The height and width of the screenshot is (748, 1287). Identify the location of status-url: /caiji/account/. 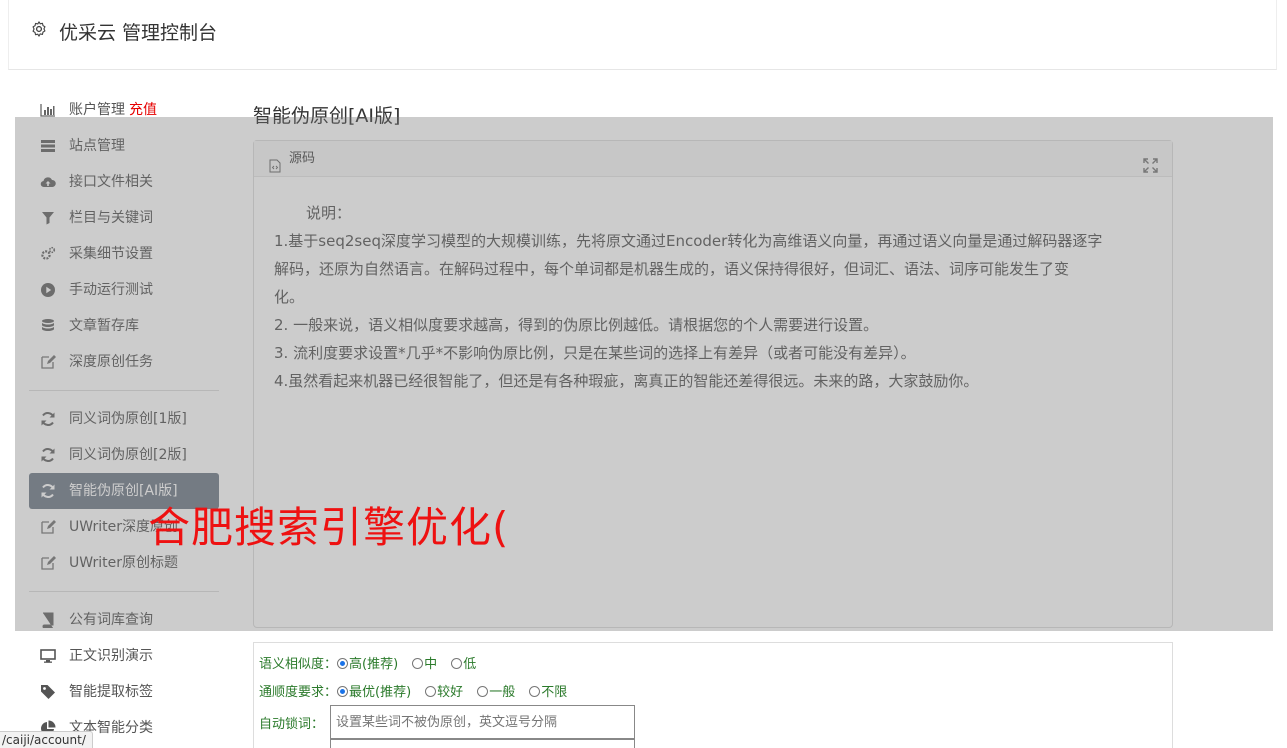
(46, 739).